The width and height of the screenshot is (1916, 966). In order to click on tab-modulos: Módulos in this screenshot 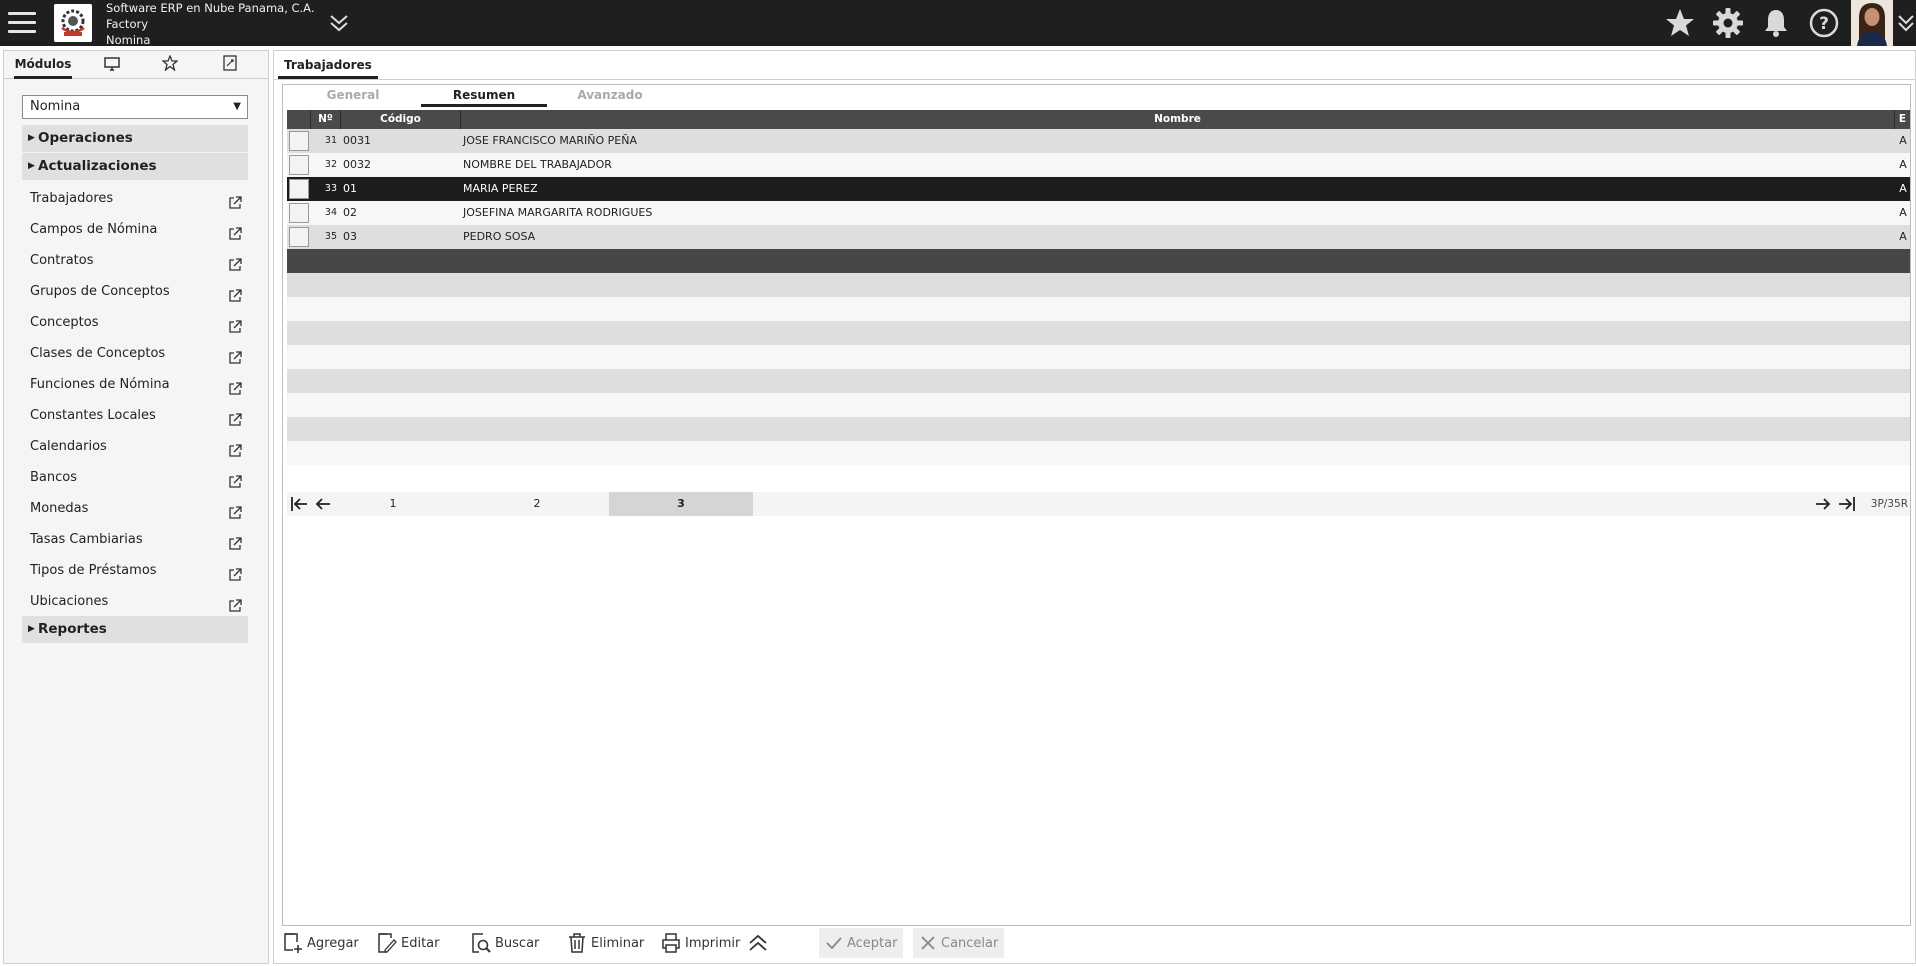, I will do `click(43, 65)`.